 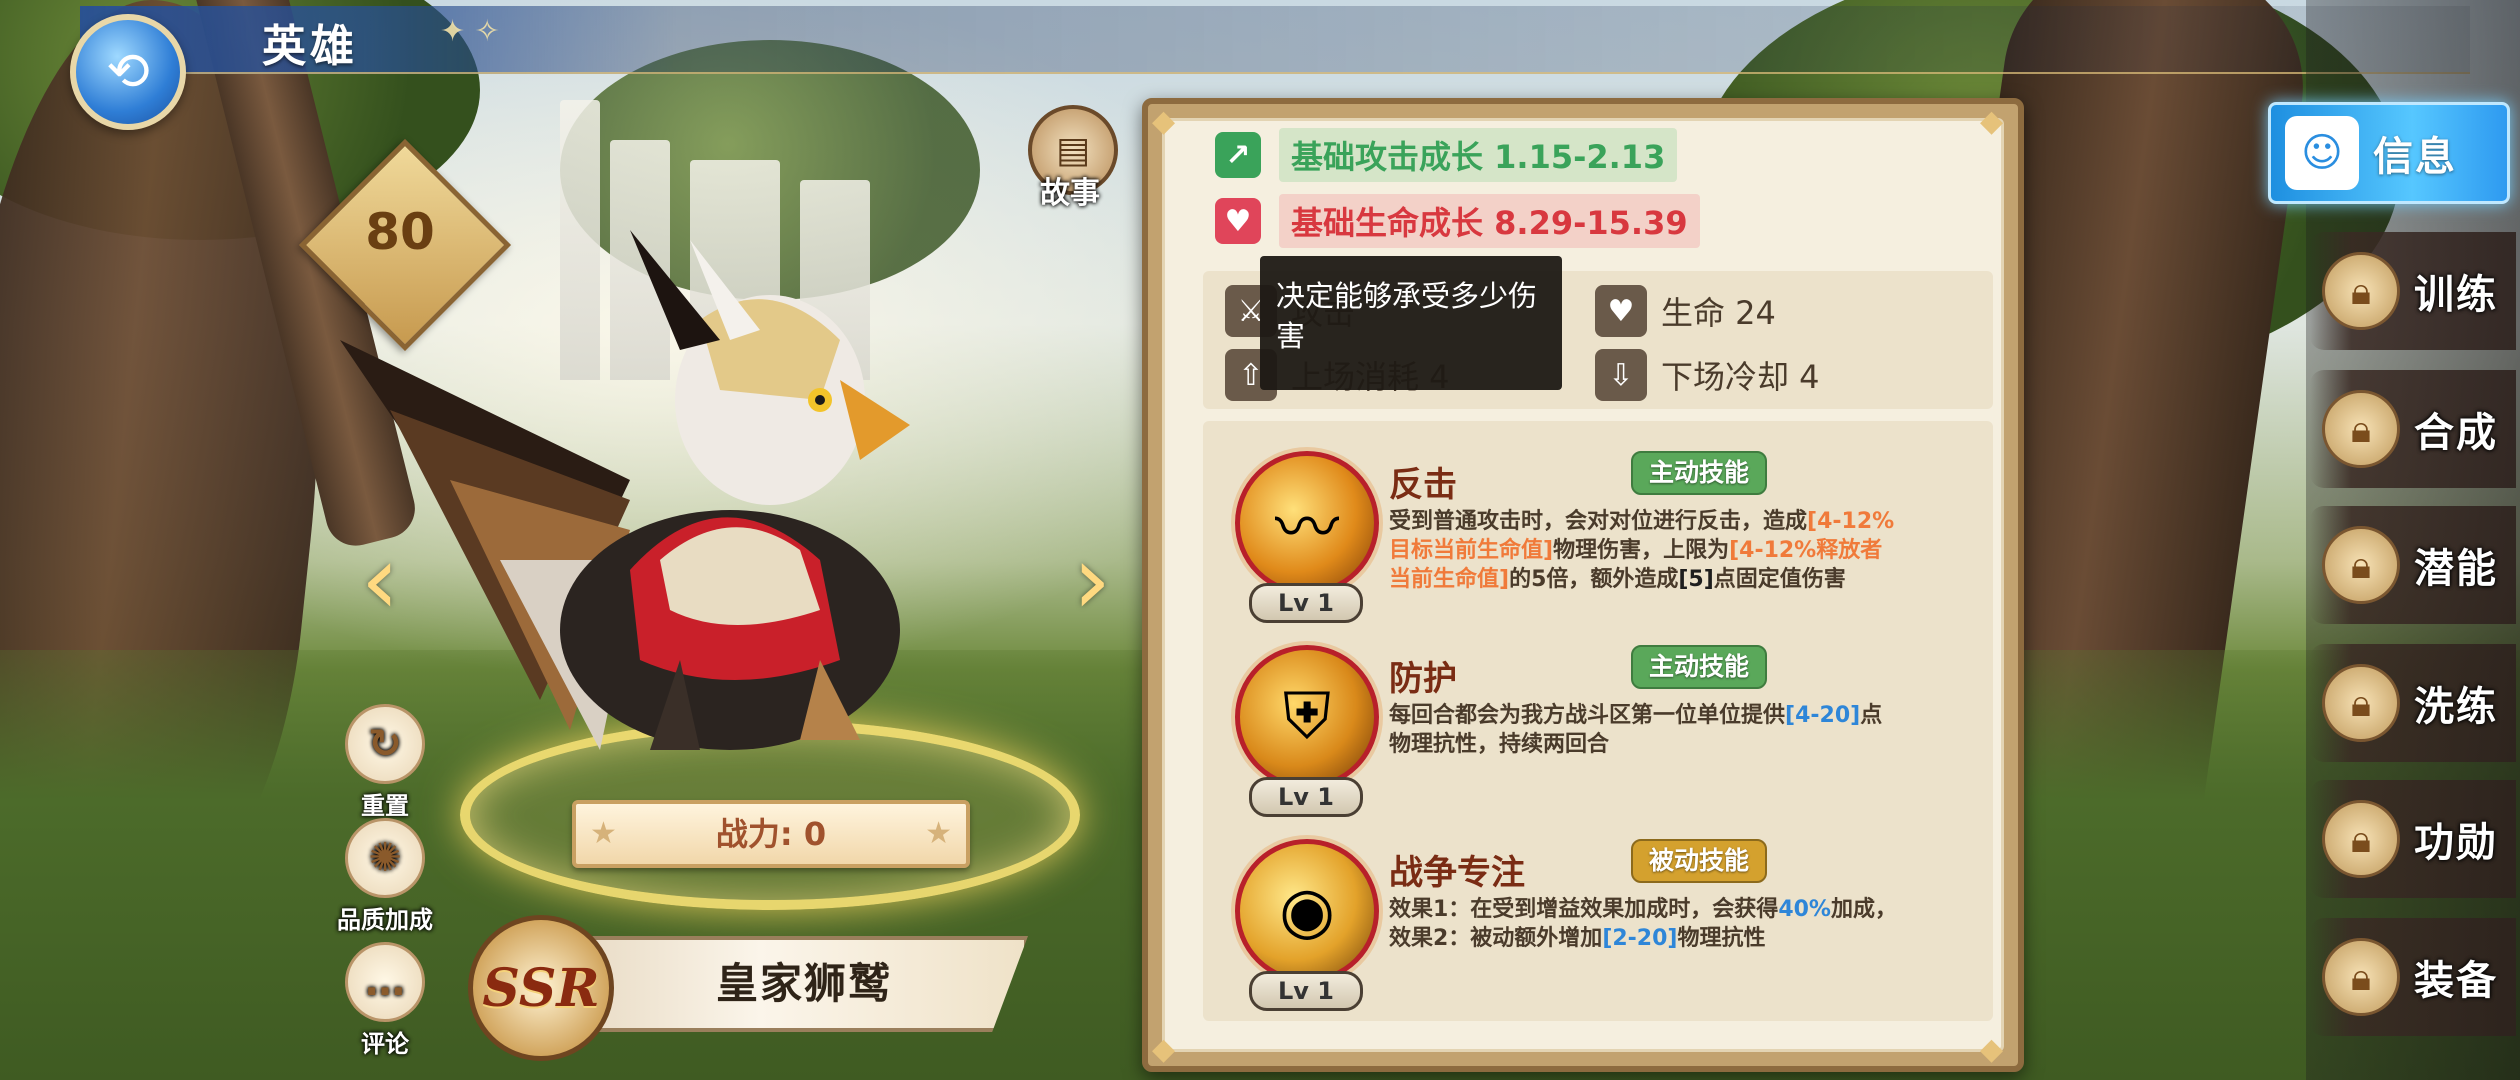 What do you see at coordinates (1636, 730) in the screenshot?
I see `skill-description: 每回合都会为我方战斗区第一位单位提供[4-20]点物理抗性，持续两回合` at bounding box center [1636, 730].